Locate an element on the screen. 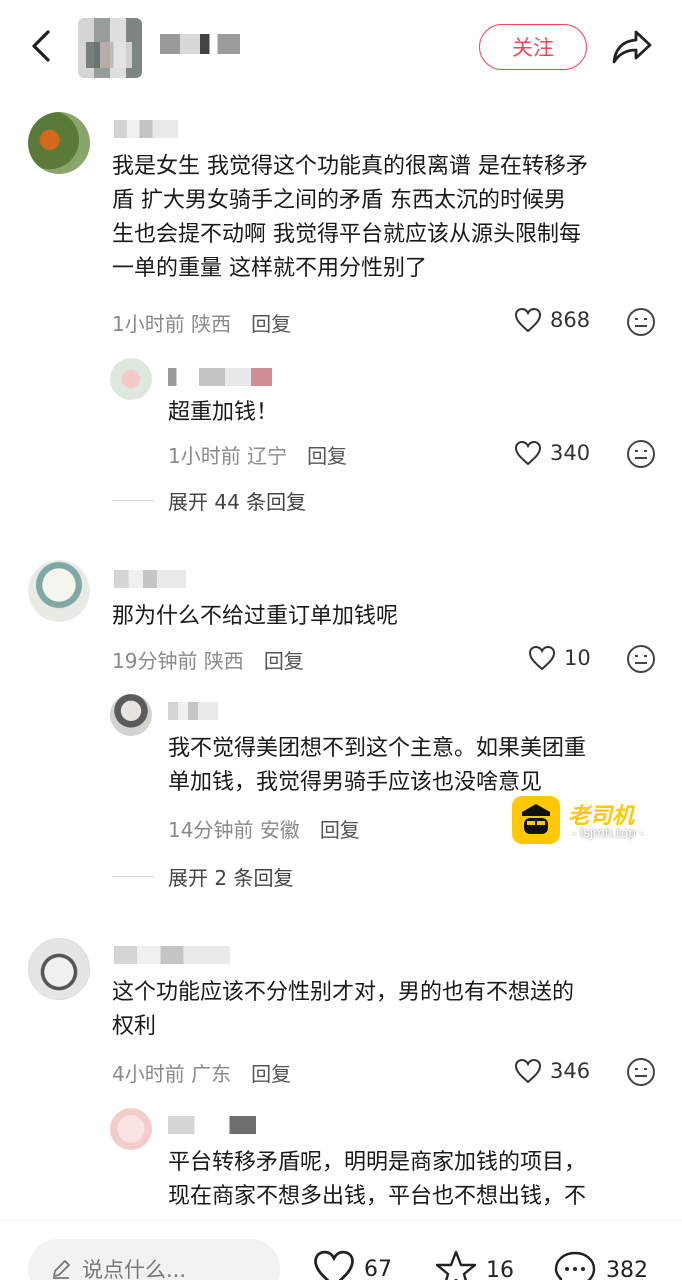 Image resolution: width=682 pixels, height=1280 pixels. like-action: 67 is located at coordinates (352, 1264).